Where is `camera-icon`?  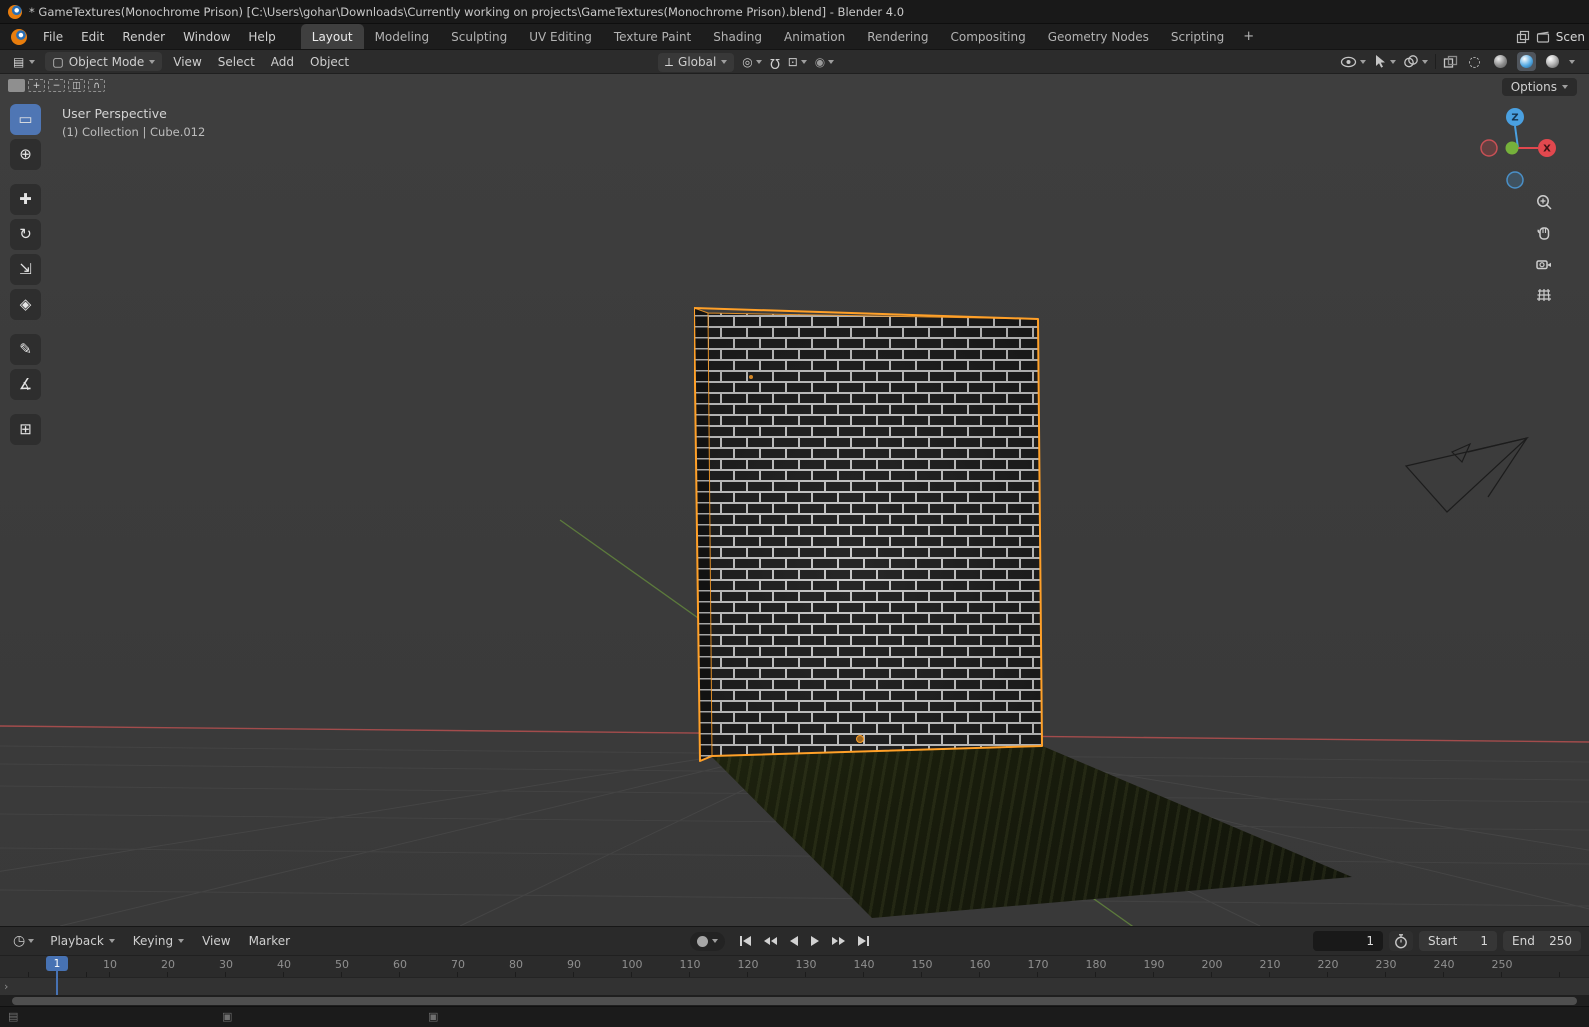
camera-icon is located at coordinates (1543, 265).